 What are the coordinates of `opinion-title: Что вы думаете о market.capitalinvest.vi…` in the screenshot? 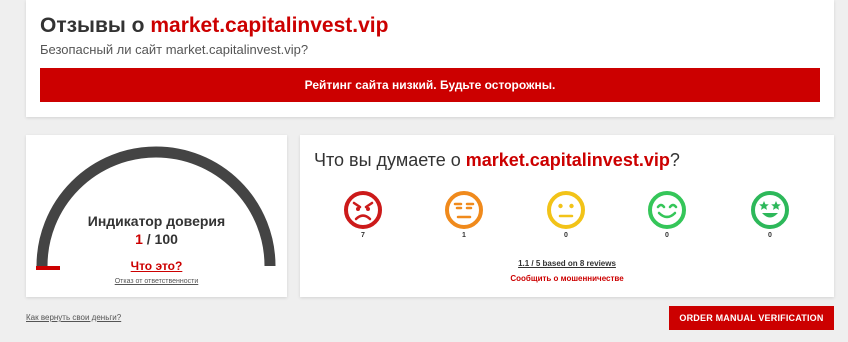 It's located at (497, 160).